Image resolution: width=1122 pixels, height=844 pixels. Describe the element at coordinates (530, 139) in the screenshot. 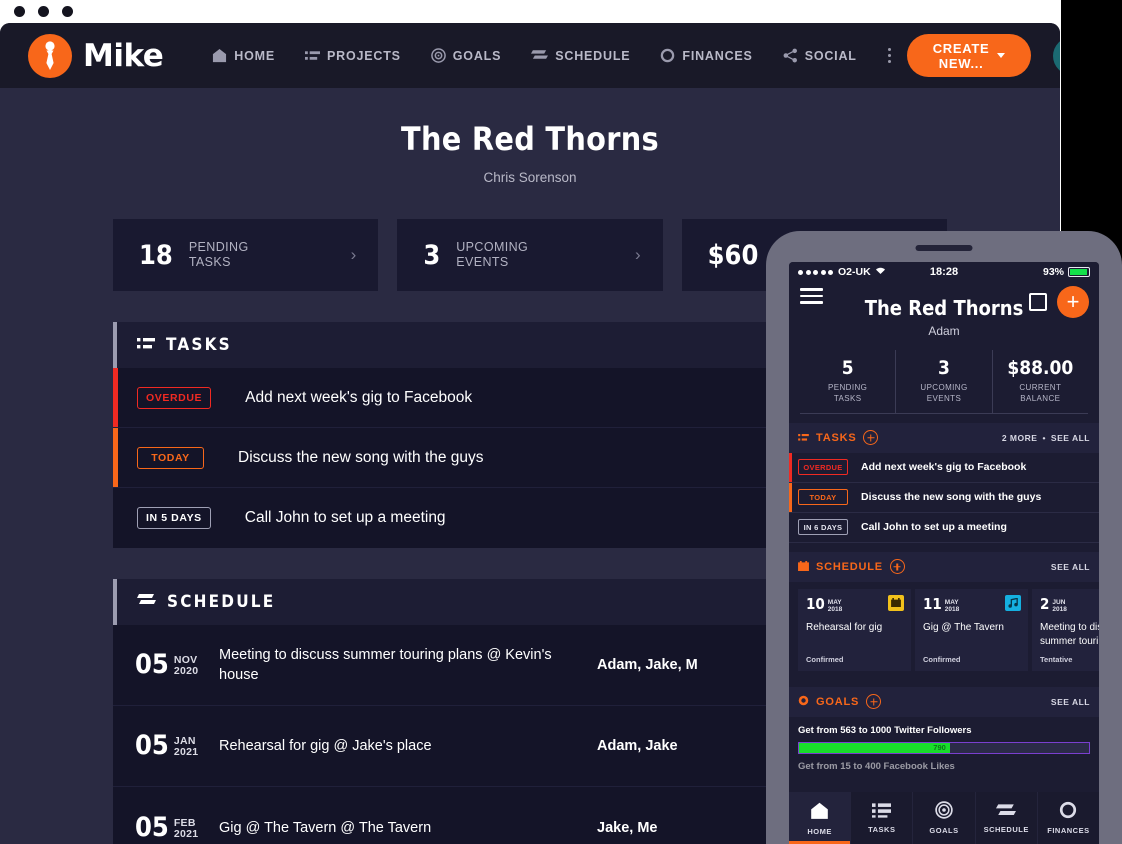

I see `page-header: The Red Thorns Chris Sorenson` at that location.